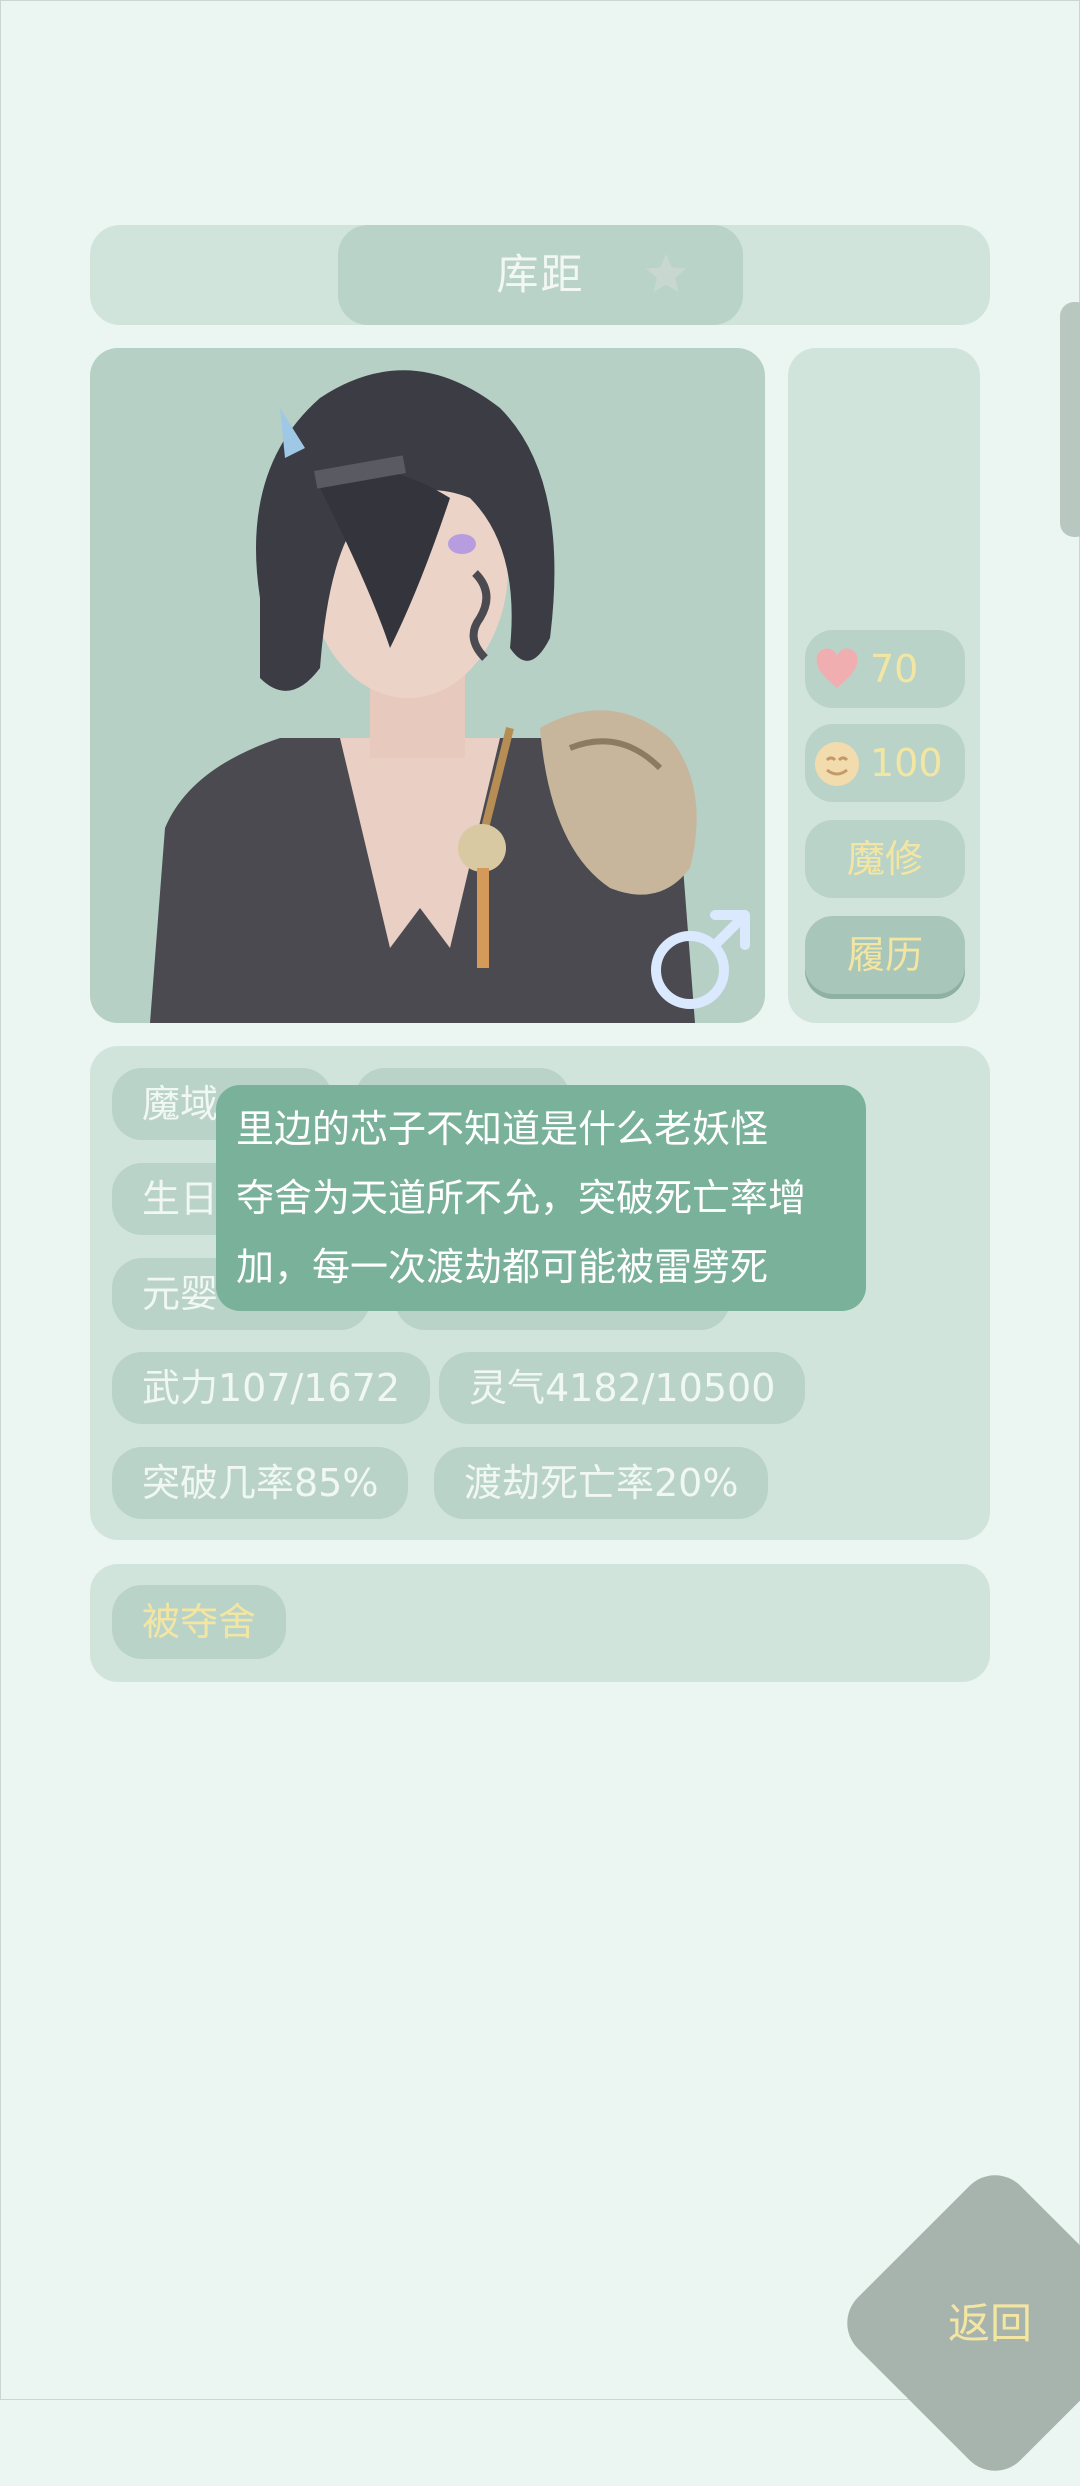 The height and width of the screenshot is (2486, 1080). What do you see at coordinates (502, 1267) in the screenshot?
I see `tooltip-line-3: 加，每一次渡劫都可能被雷劈死` at bounding box center [502, 1267].